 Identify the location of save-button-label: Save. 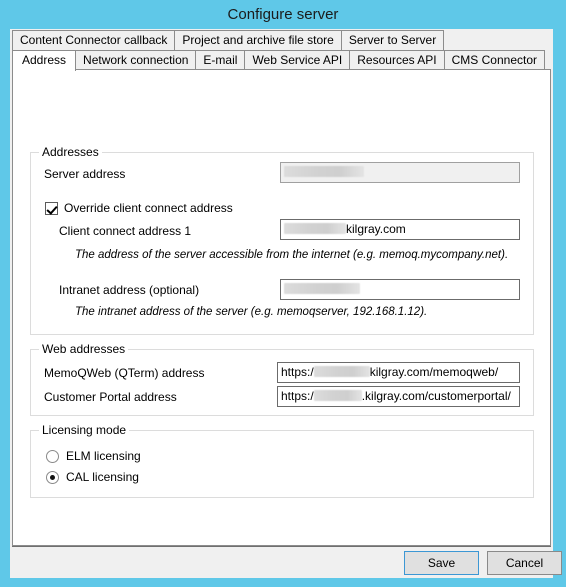
(441, 563).